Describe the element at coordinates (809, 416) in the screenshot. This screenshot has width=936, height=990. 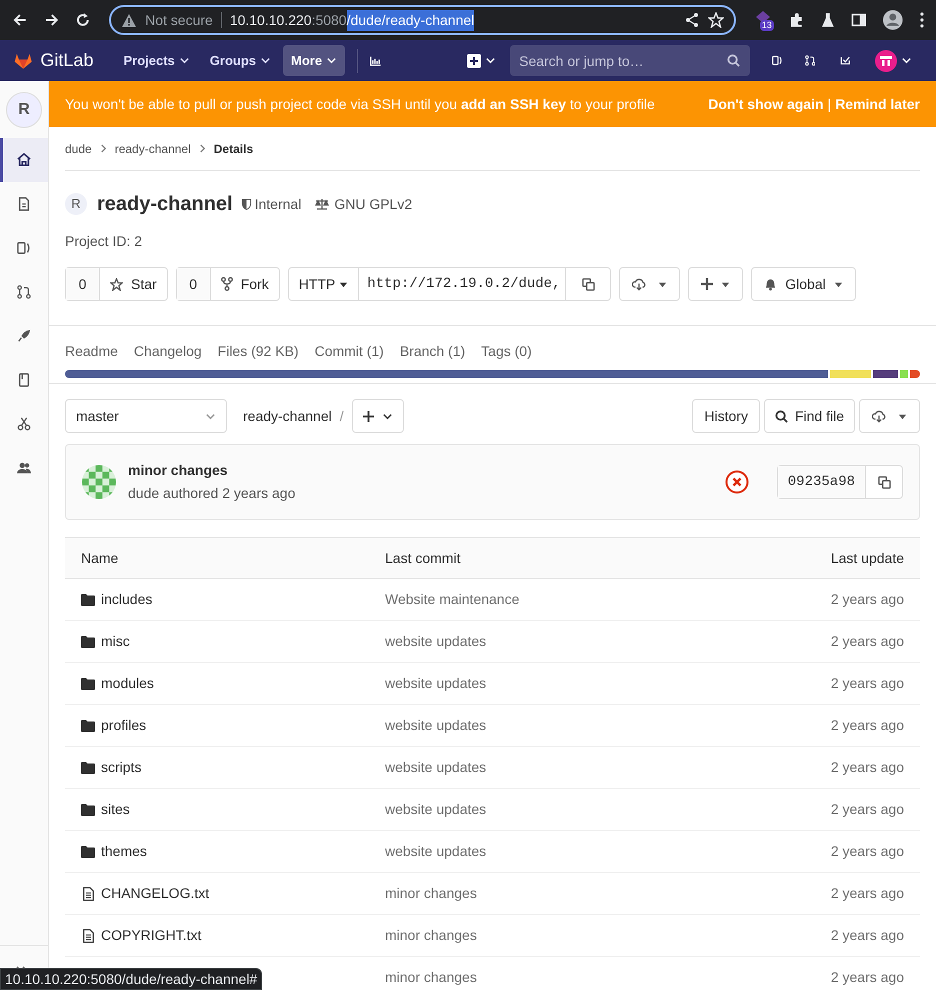
I see `find-file-button: Find file` at that location.